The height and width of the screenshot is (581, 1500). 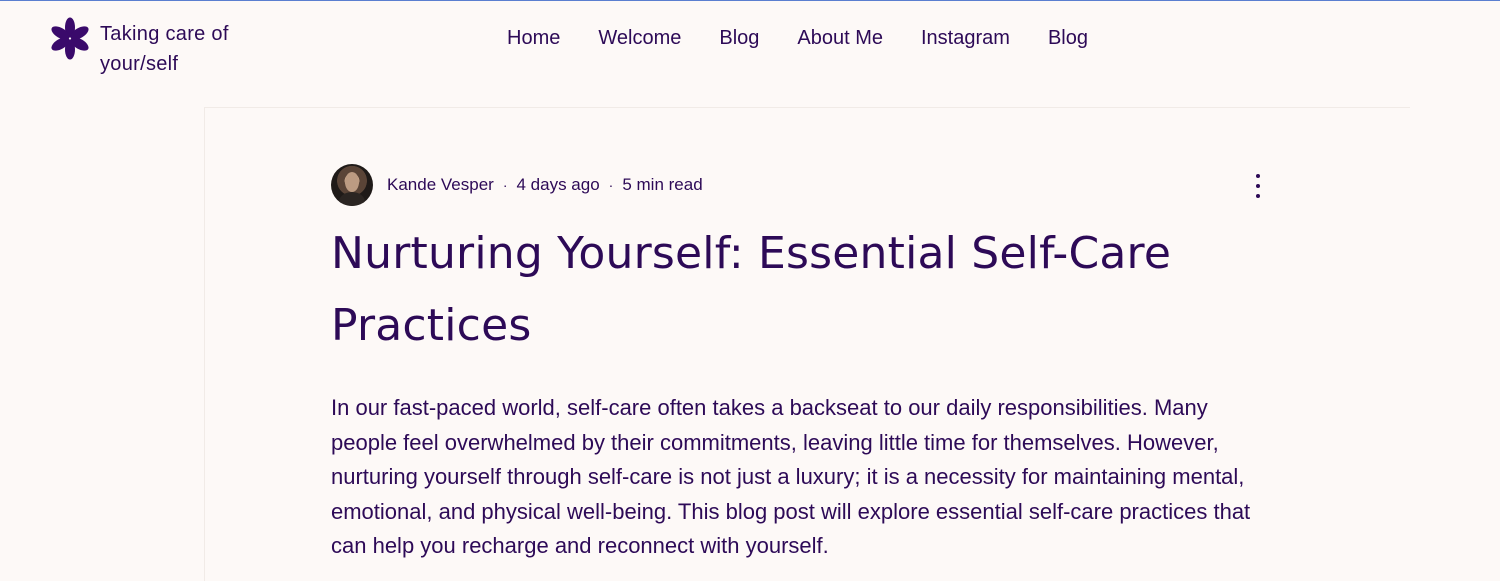 I want to click on more-options-icon, so click(x=1258, y=186).